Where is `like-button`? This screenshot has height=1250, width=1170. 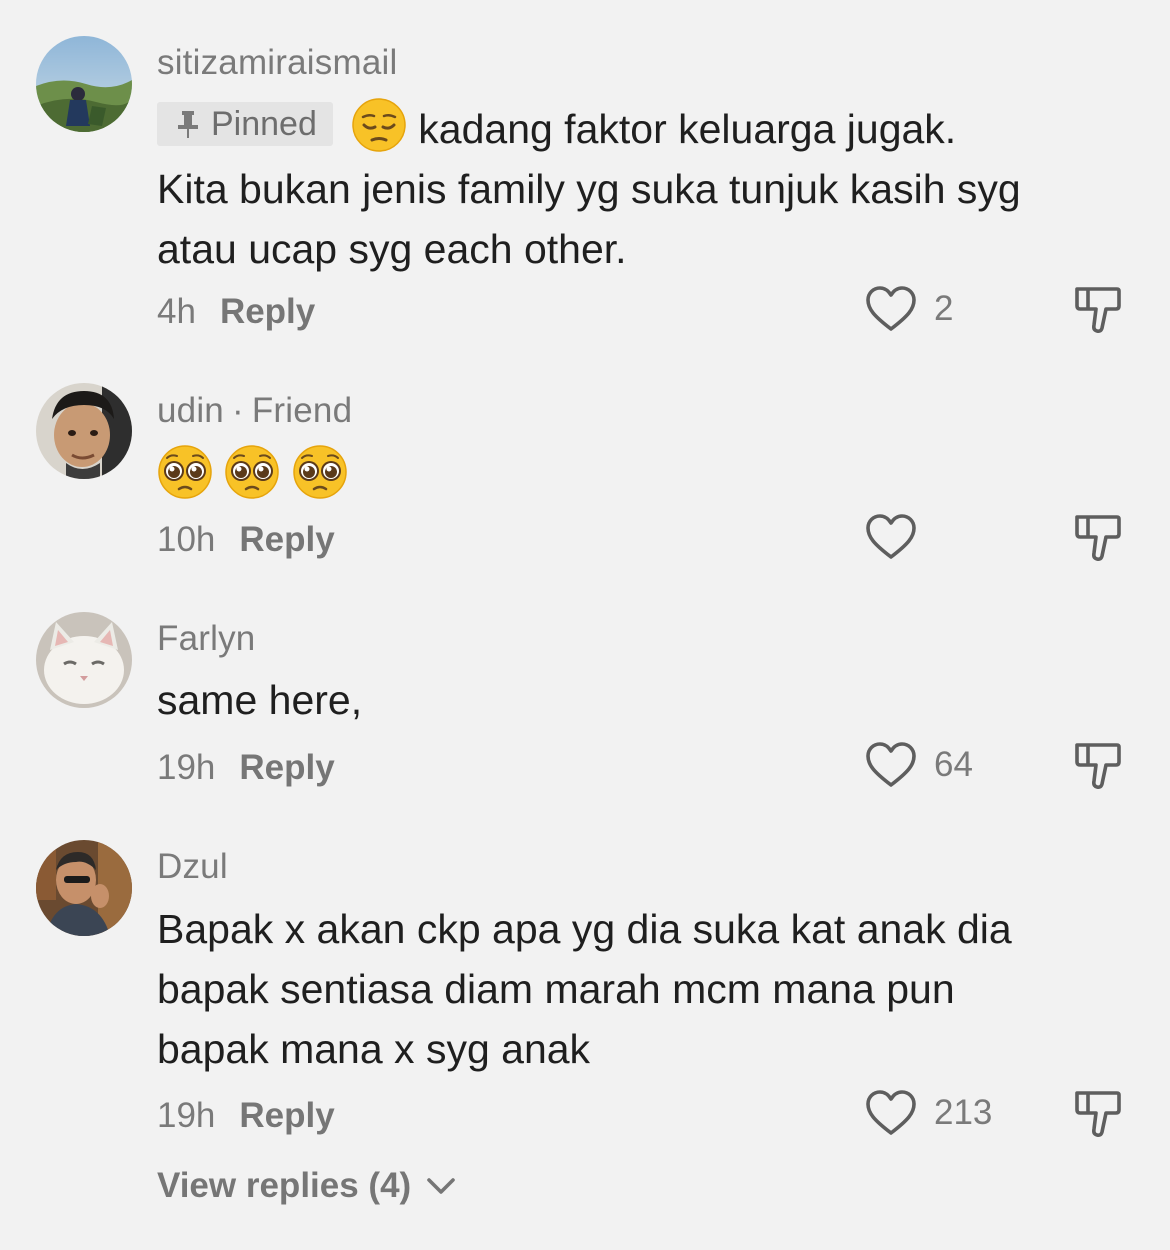 like-button is located at coordinates (899, 537).